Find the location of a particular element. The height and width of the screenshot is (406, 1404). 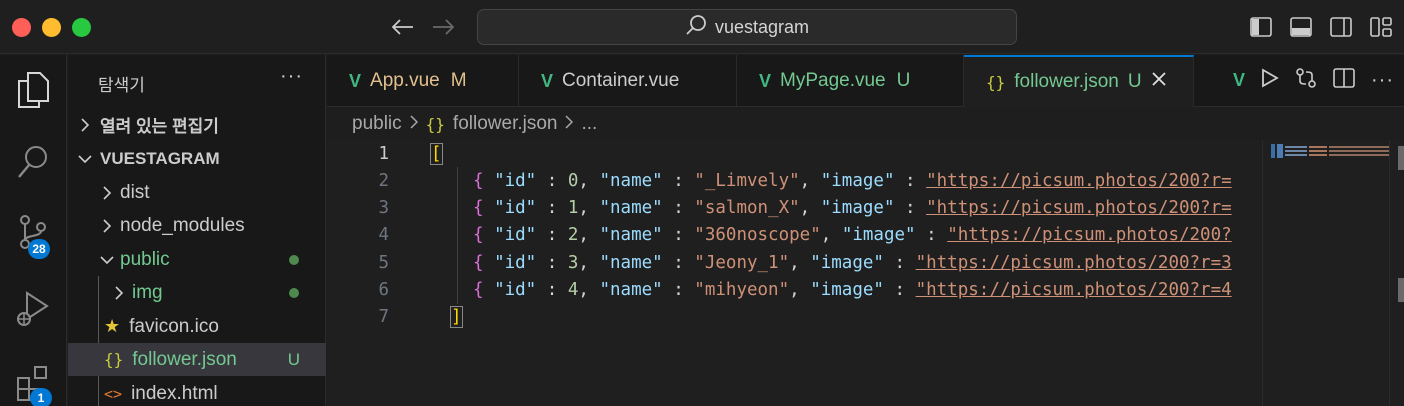

star-icon: ★ is located at coordinates (112, 326).